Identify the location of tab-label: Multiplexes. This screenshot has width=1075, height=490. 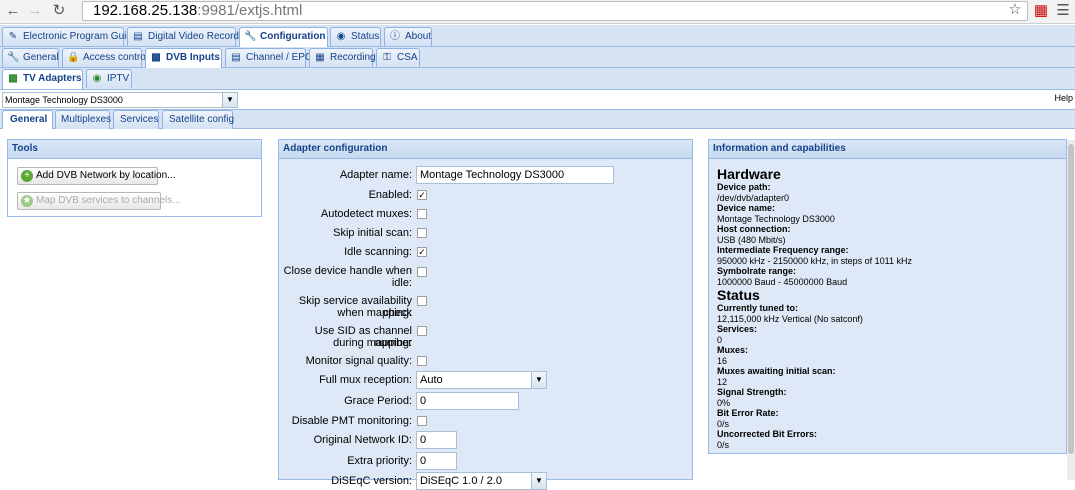
(86, 119).